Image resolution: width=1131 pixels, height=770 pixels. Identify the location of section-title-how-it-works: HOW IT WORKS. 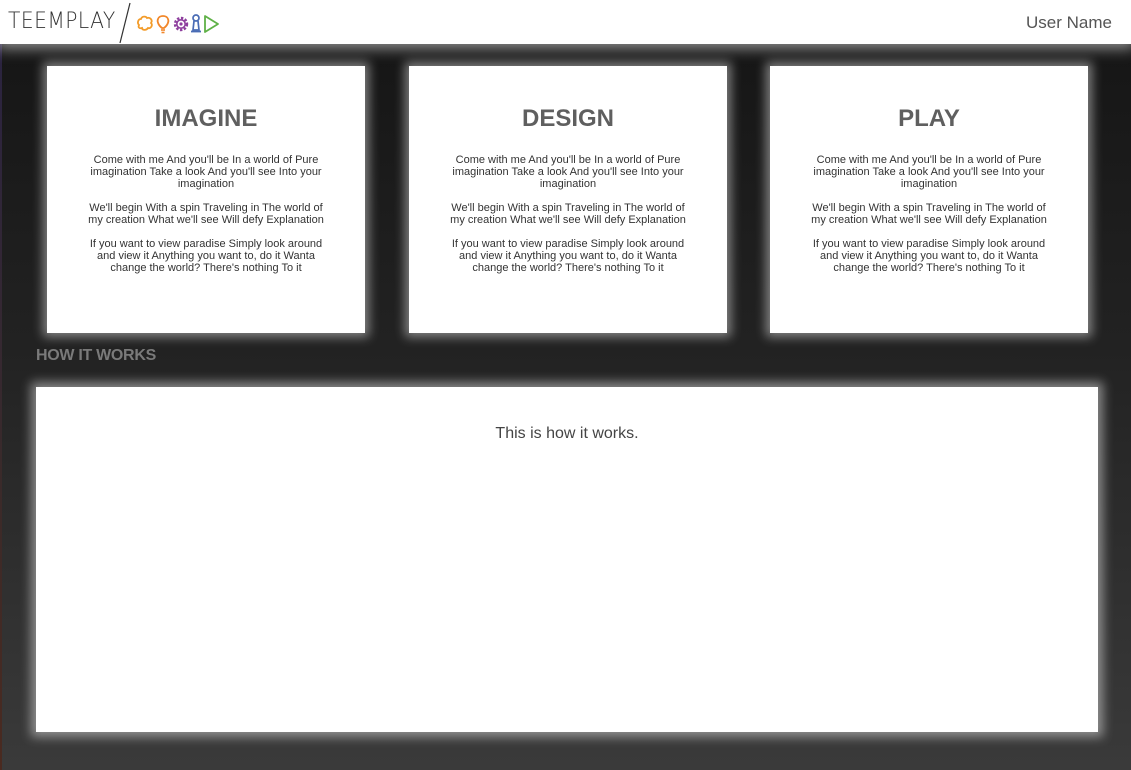
(96, 355).